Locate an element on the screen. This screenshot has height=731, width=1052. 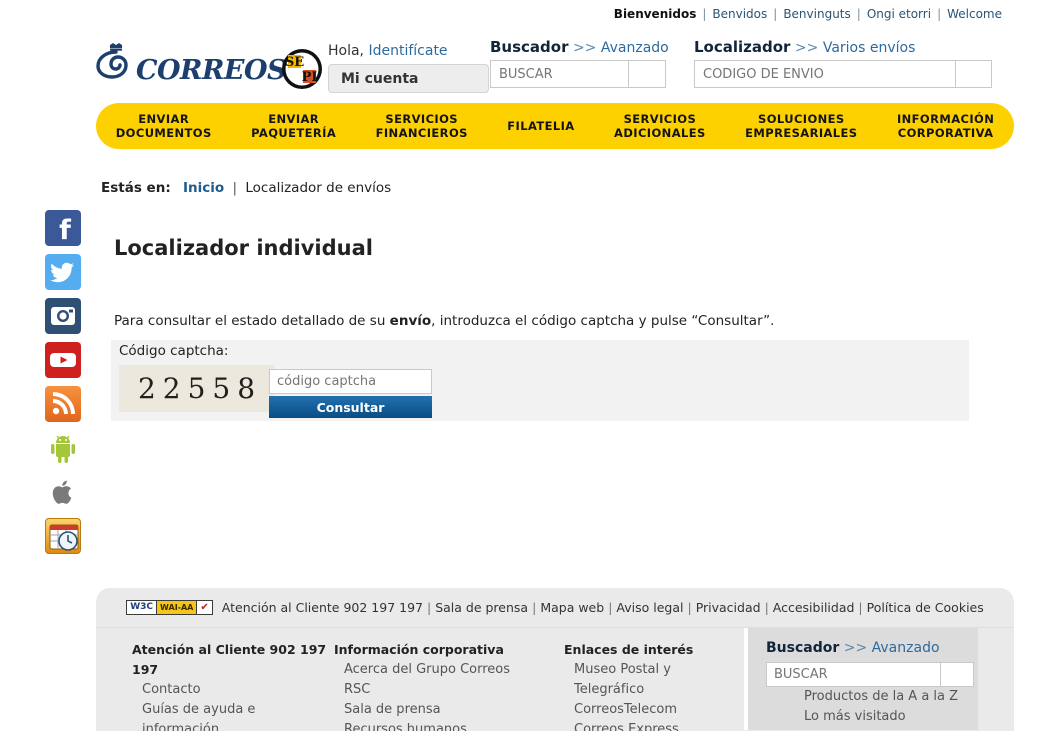
sepi-logo-icon: SE PI is located at coordinates (302, 69).